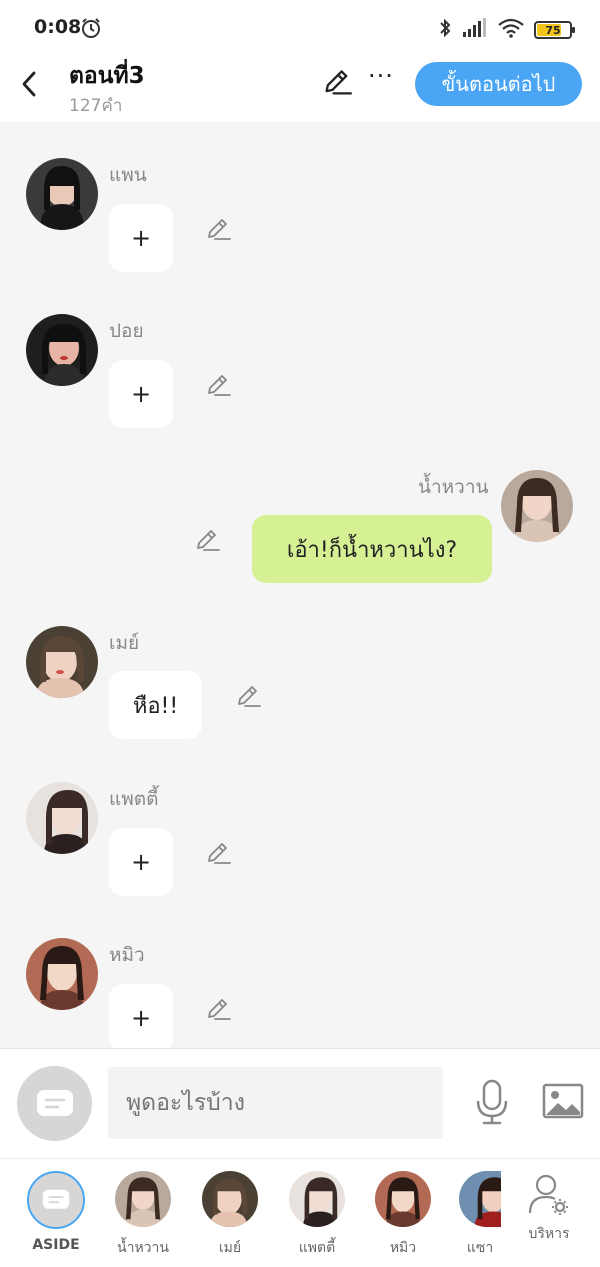 The image size is (600, 1267). Describe the element at coordinates (62, 974) in the screenshot. I see `avatar-mew` at that location.